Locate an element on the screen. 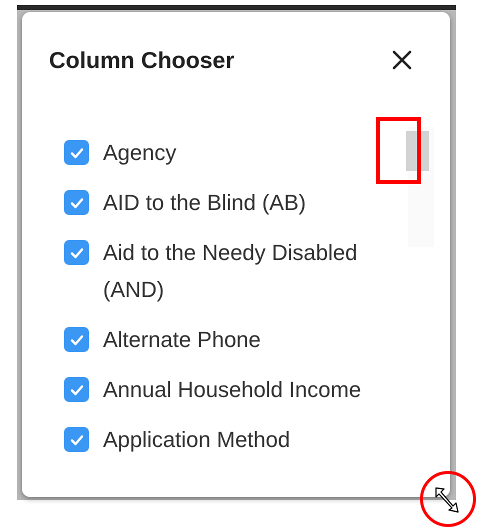 The width and height of the screenshot is (482, 527). dialog-title: Column Chooser is located at coordinates (141, 60).